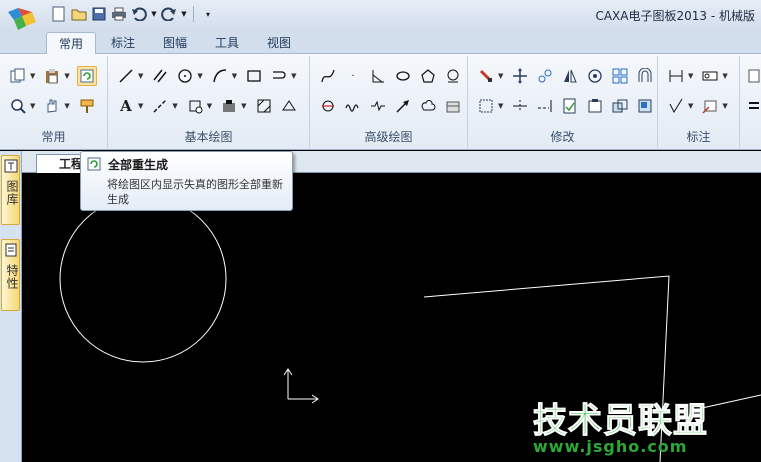 The image size is (761, 462). I want to click on dock-library-button: 图库, so click(10, 190).